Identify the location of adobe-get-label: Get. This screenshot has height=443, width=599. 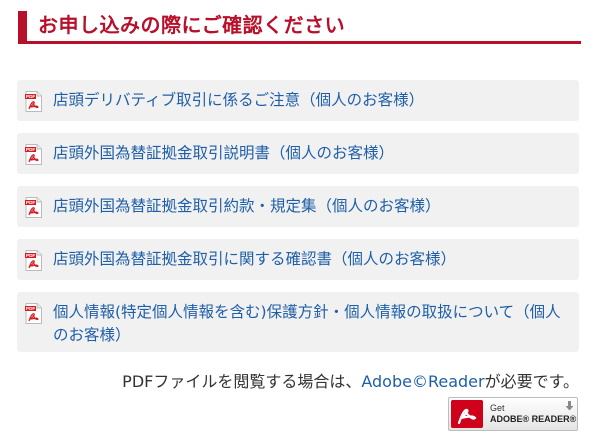
(497, 408).